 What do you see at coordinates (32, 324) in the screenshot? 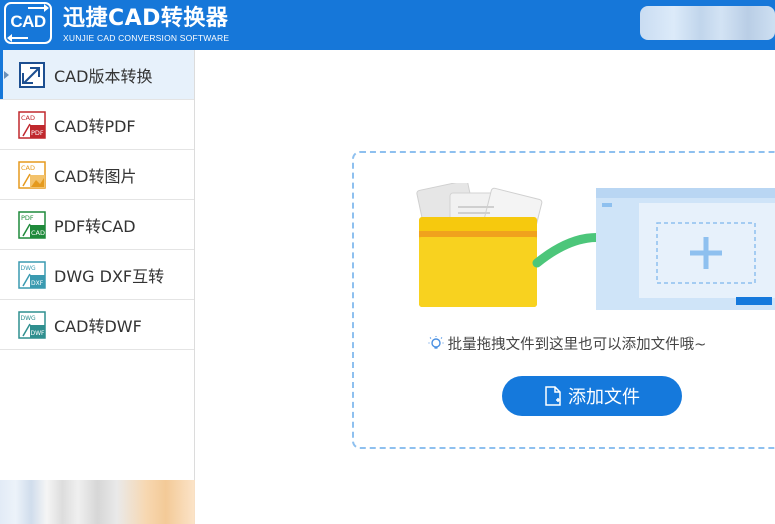
I see `cad-to-dwf-icon: DWG DWF` at bounding box center [32, 324].